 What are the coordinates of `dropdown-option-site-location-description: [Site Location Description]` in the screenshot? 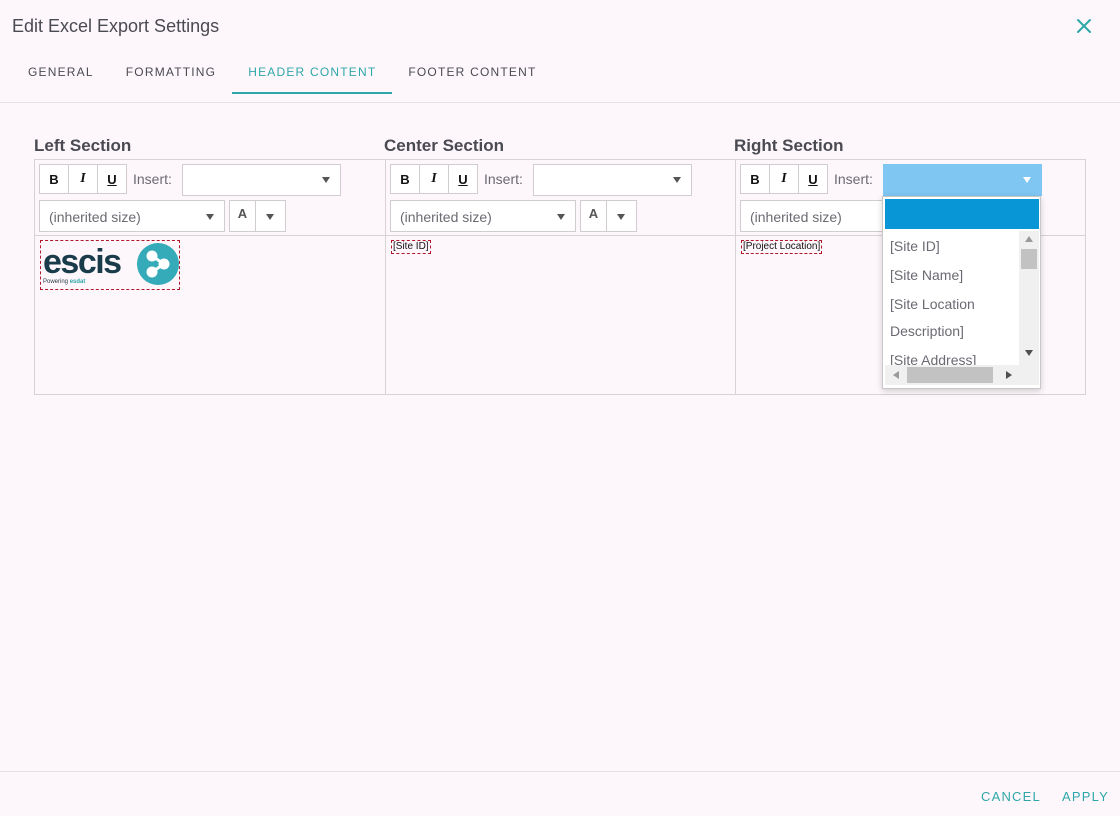 It's located at (950, 317).